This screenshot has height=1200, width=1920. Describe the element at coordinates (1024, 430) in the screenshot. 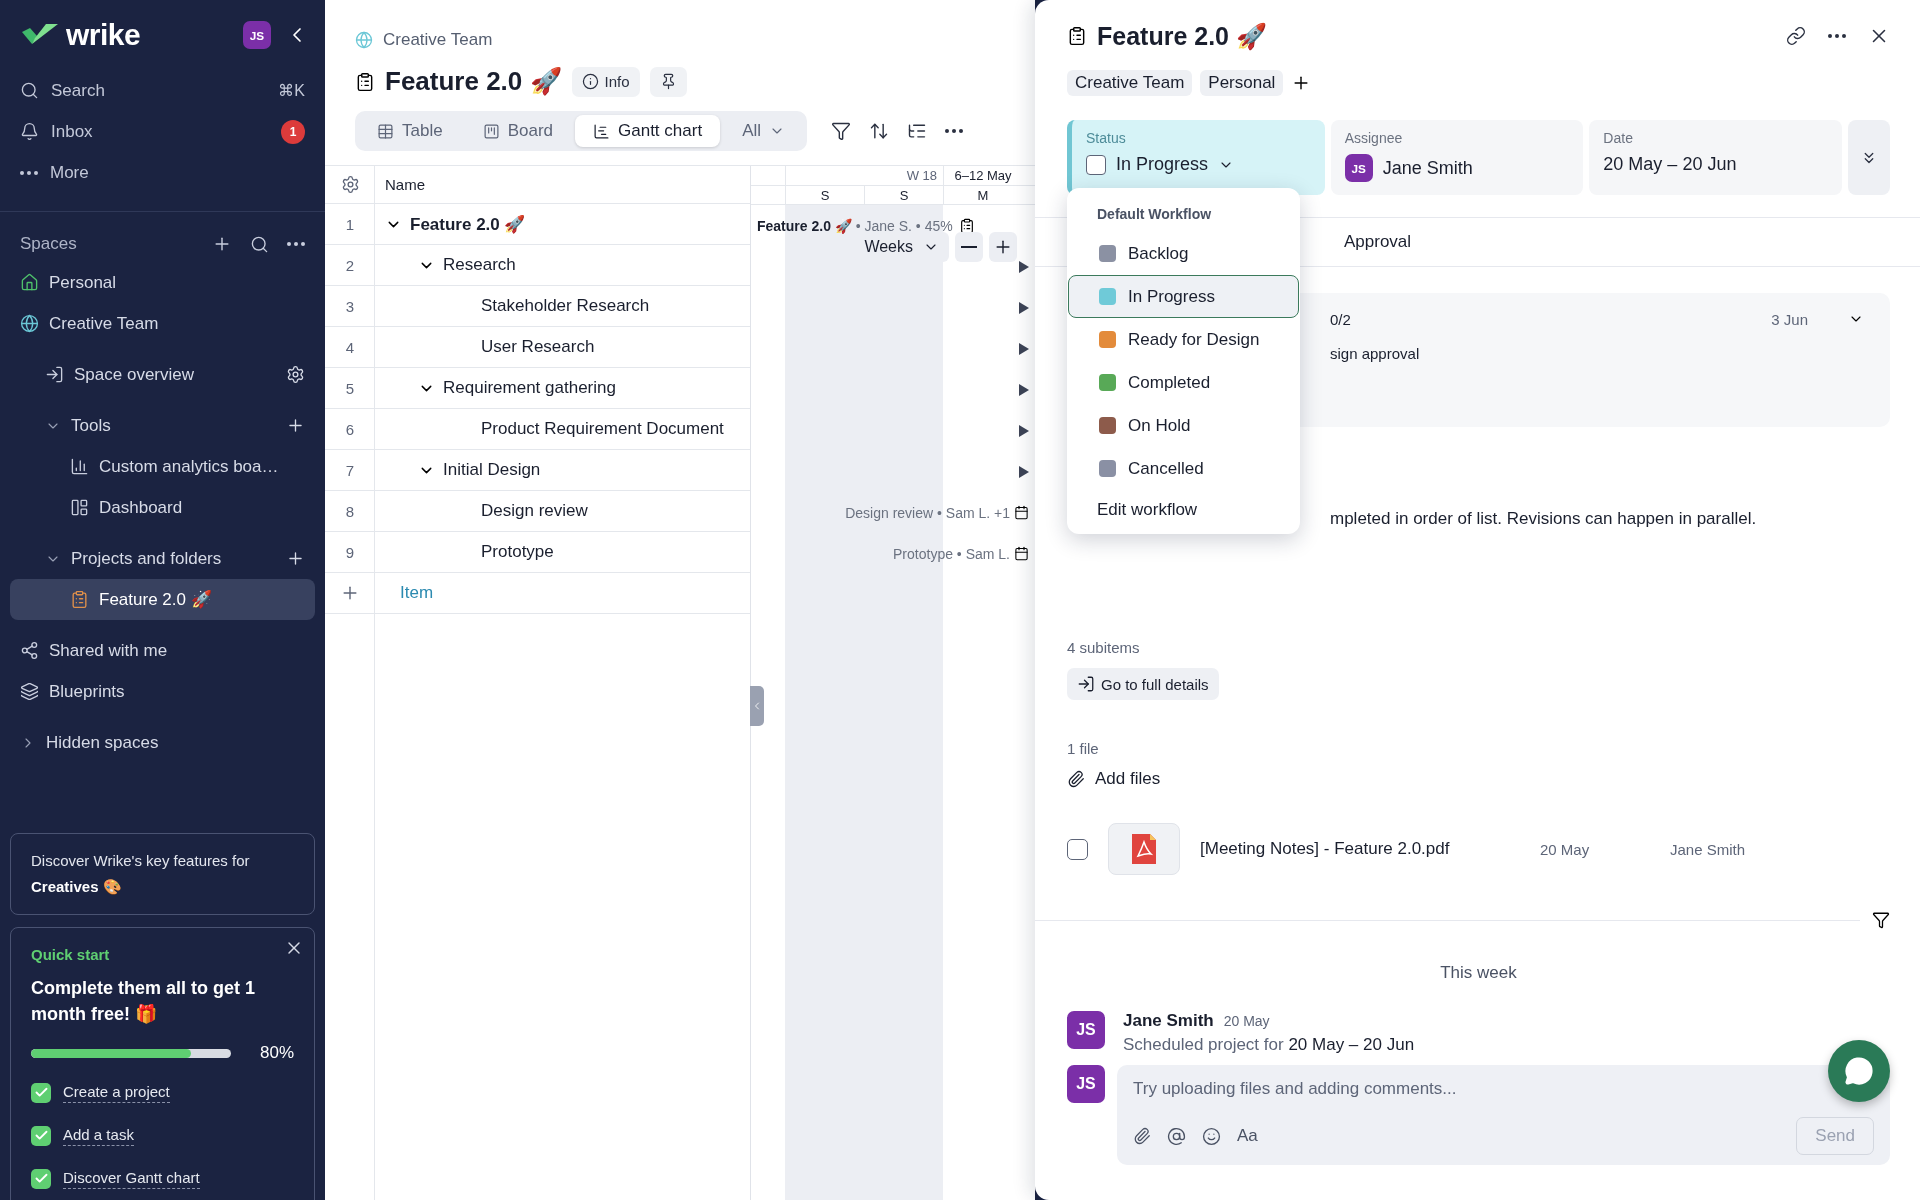

I see `offscreen-arrow-icon` at that location.